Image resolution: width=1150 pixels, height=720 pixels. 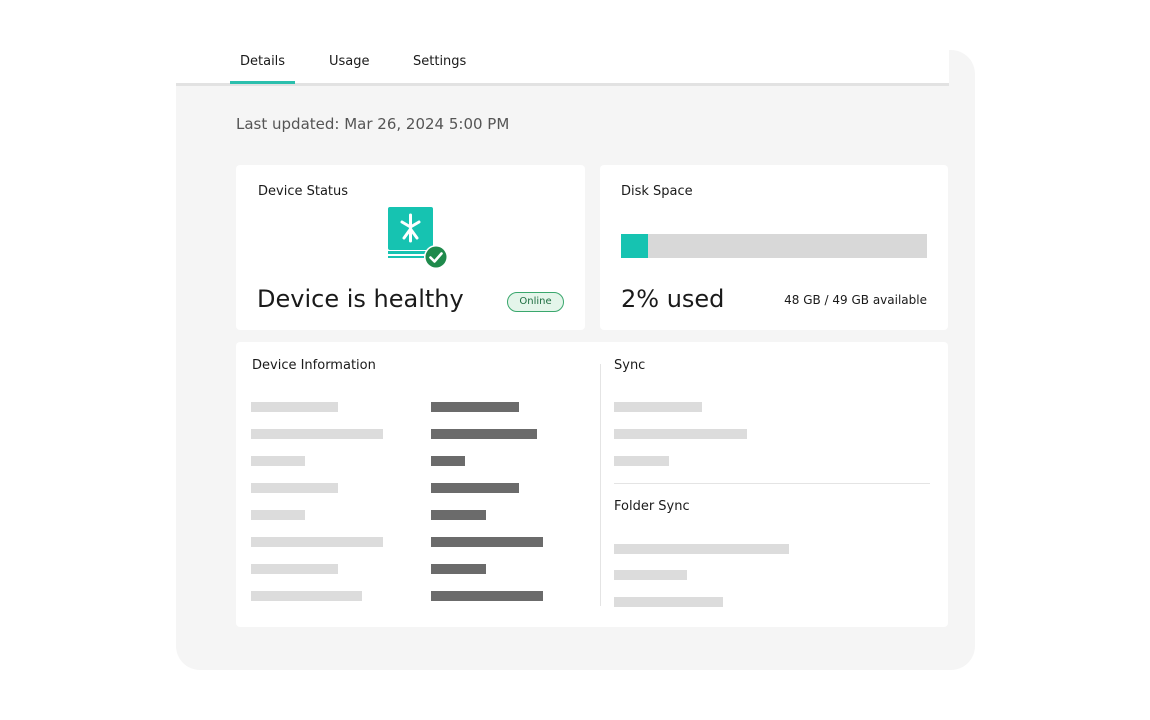 I want to click on folder-sync-title: Folder Sync, so click(x=652, y=506).